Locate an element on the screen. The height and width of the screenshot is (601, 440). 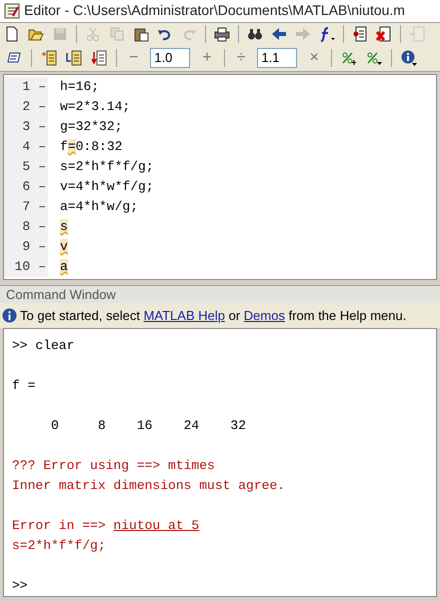
code-line: v=4*h*w*f/g; is located at coordinates (107, 187).